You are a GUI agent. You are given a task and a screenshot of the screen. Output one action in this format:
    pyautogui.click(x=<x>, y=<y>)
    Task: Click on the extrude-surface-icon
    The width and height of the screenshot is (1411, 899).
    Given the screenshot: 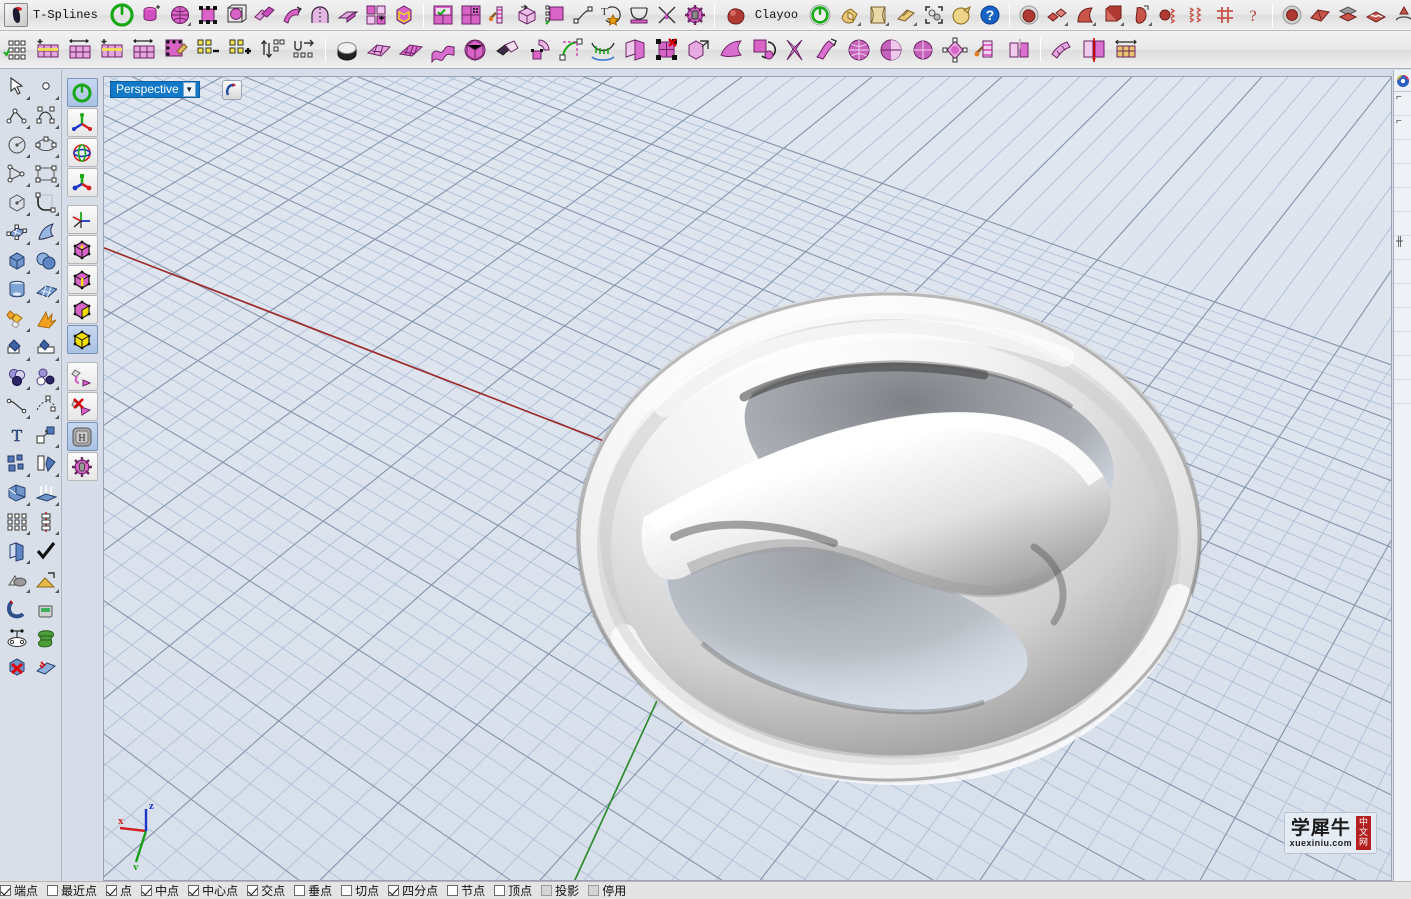 What is the action you would take?
    pyautogui.click(x=45, y=492)
    